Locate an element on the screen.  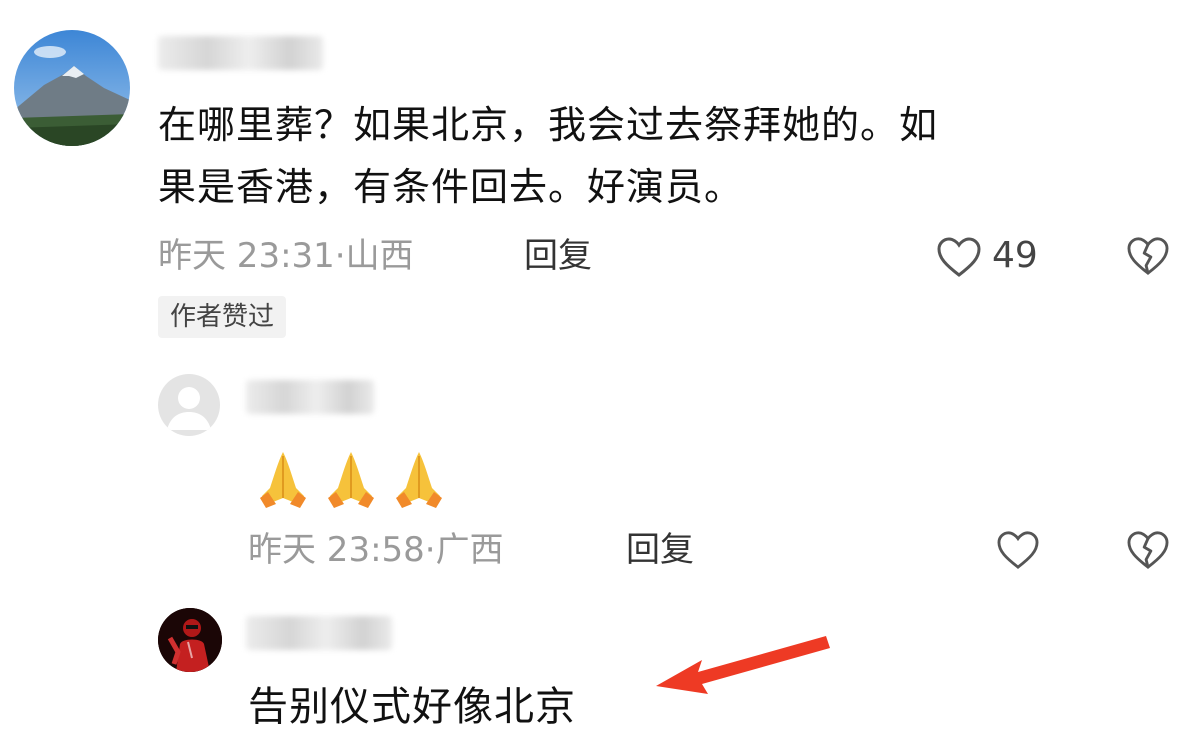
comment-meta: 昨天 23:31·山西 is located at coordinates (286, 256).